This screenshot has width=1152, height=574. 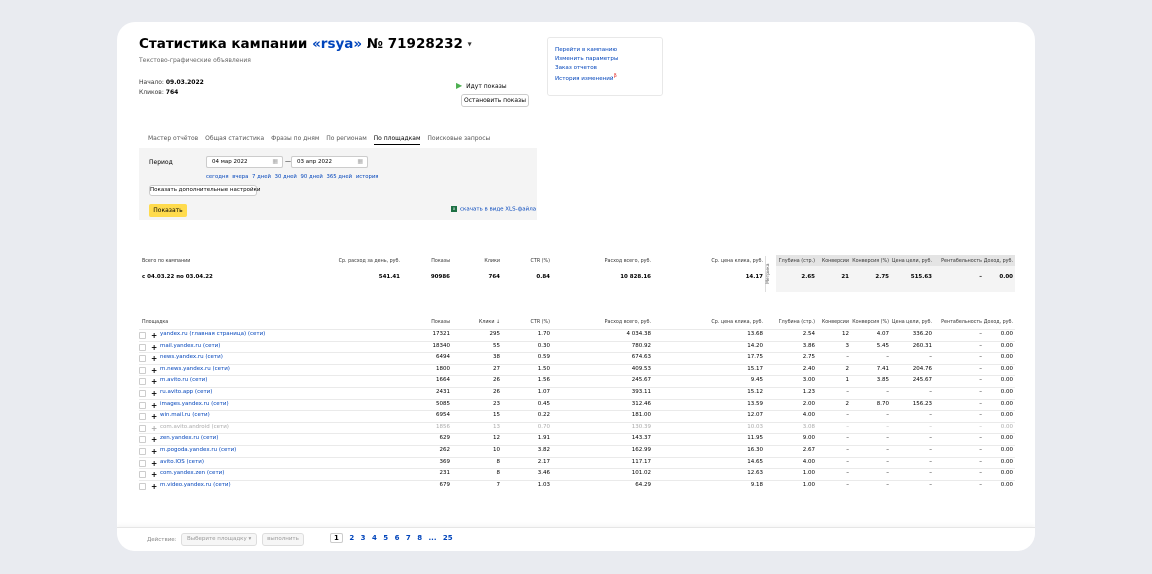 What do you see at coordinates (869, 322) in the screenshot?
I see `col-conv-rate: Конверсия (%)` at bounding box center [869, 322].